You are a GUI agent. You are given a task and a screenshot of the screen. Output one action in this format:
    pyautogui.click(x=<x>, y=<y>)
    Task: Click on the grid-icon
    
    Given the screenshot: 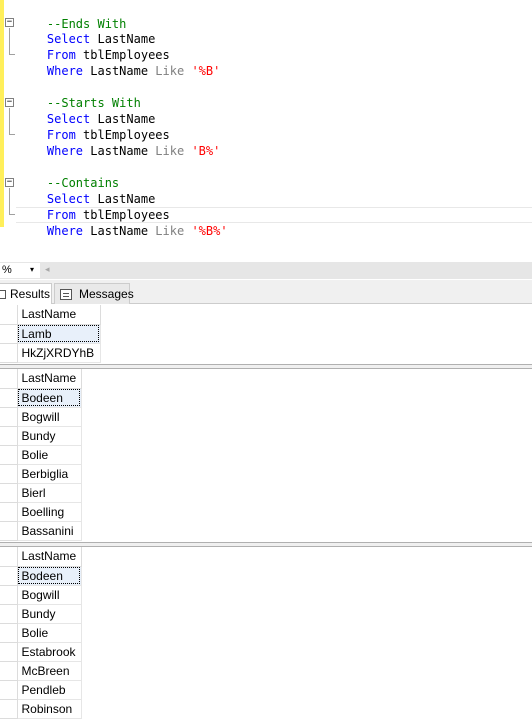 What is the action you would take?
    pyautogui.click(x=3, y=294)
    